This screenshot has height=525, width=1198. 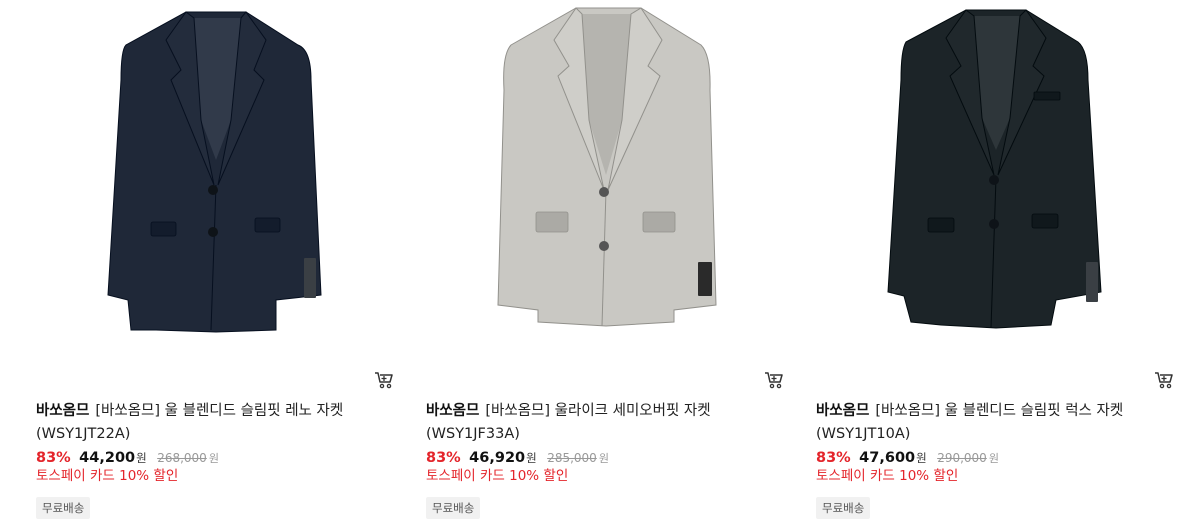 What do you see at coordinates (598, 423) in the screenshot?
I see `product-title: 바쏘옴므 [바쏘옴므] 울라이크 세미오버핏 자켓 (WSY1JF33A)` at bounding box center [598, 423].